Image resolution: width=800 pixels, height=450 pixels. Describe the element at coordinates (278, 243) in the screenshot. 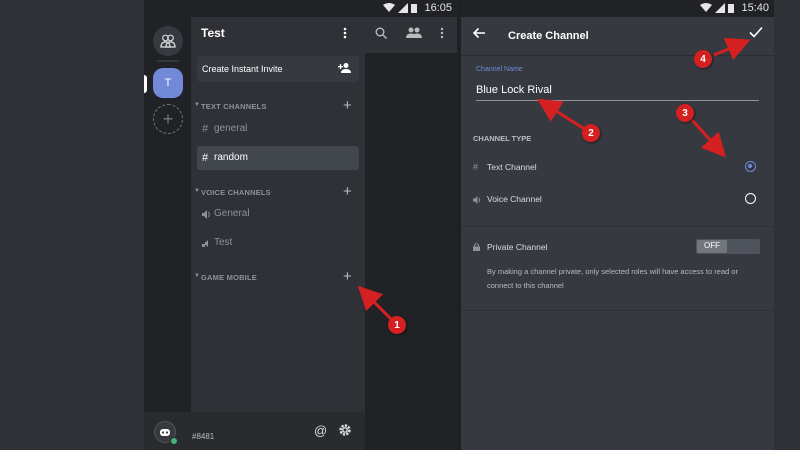

I see `voice-channel-test: Test` at that location.